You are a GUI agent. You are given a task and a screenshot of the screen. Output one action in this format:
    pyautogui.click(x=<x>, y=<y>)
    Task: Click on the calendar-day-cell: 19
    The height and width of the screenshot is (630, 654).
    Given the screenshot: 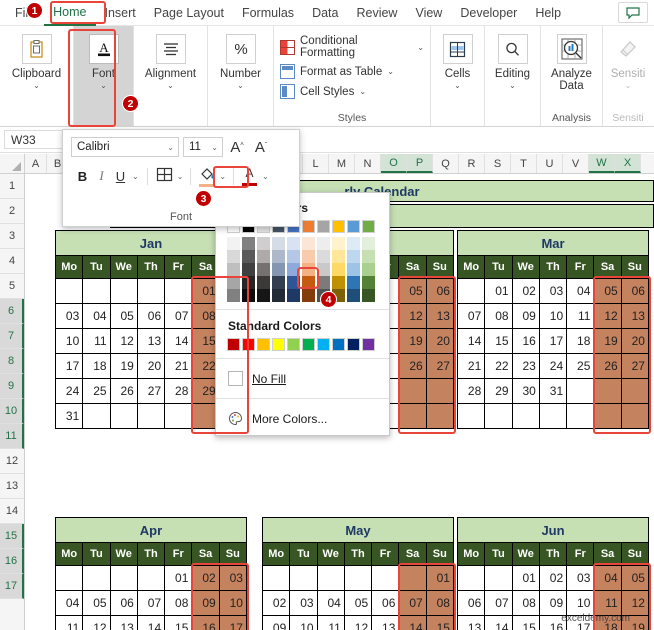 What is the action you would take?
    pyautogui.click(x=413, y=341)
    